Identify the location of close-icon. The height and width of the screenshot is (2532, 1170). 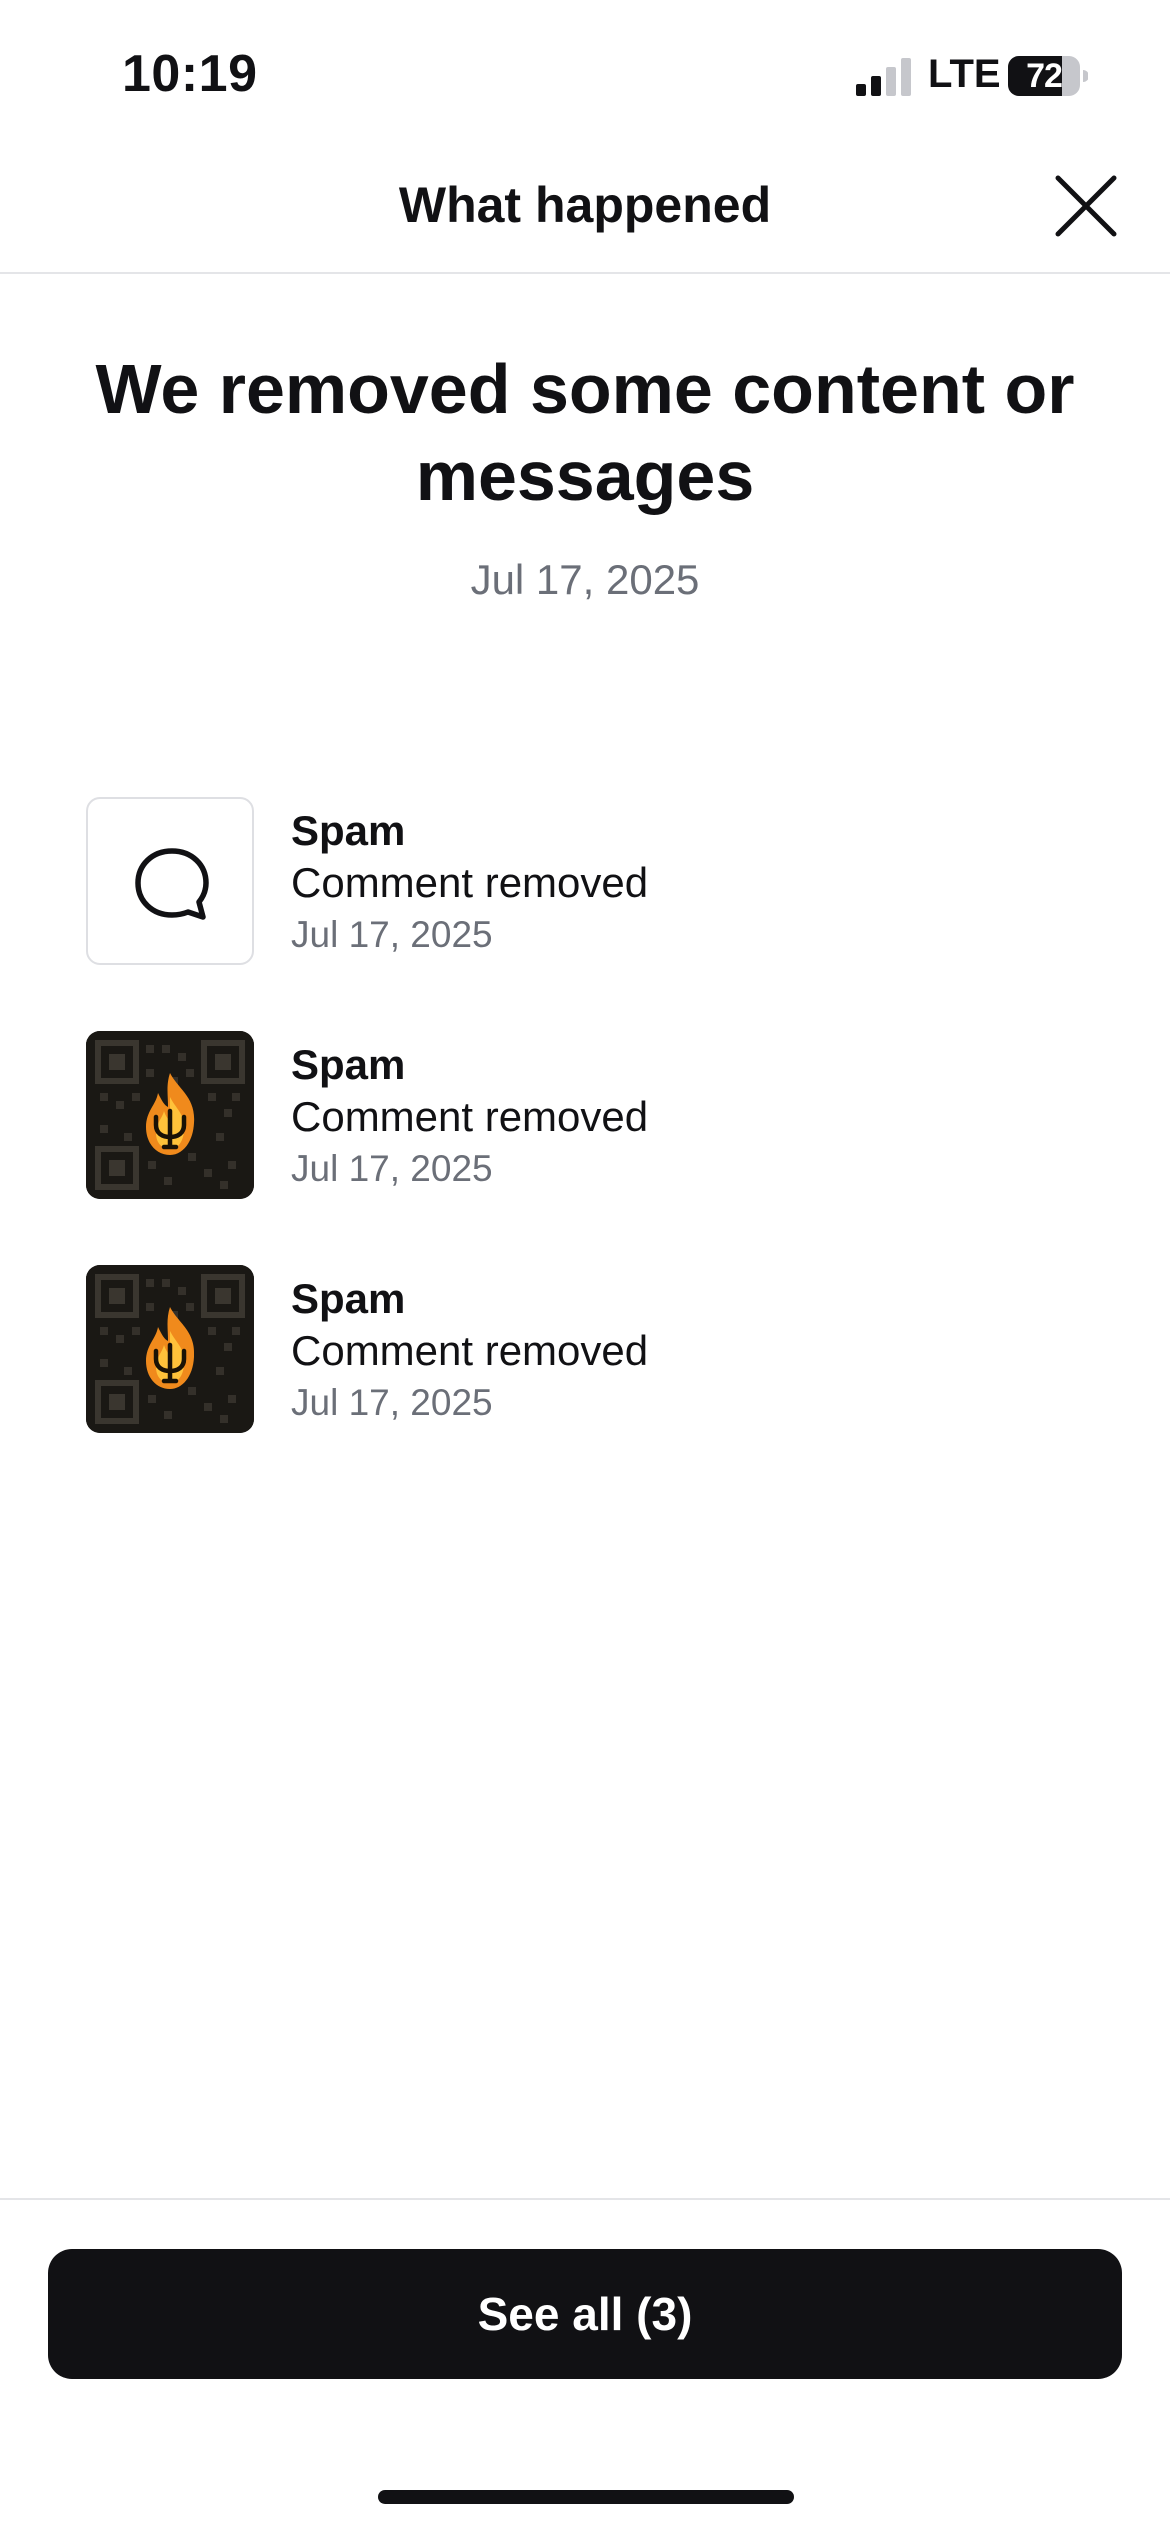
(1086, 206).